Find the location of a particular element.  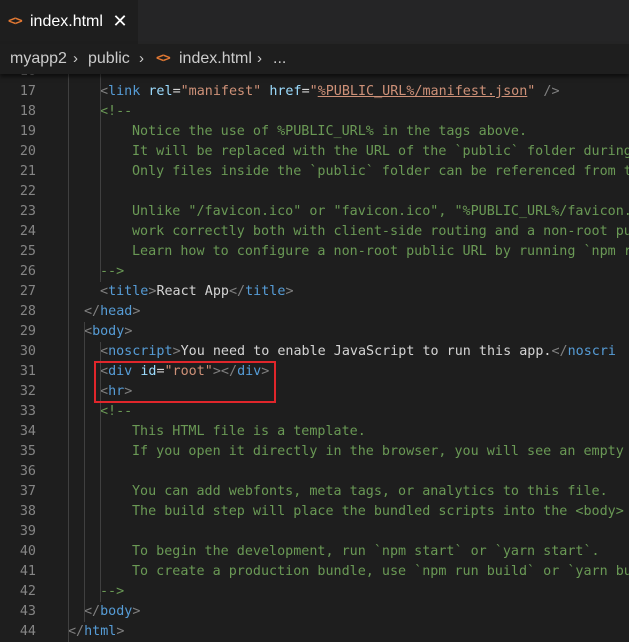

breadcrumb-item-public: public is located at coordinates (109, 59).